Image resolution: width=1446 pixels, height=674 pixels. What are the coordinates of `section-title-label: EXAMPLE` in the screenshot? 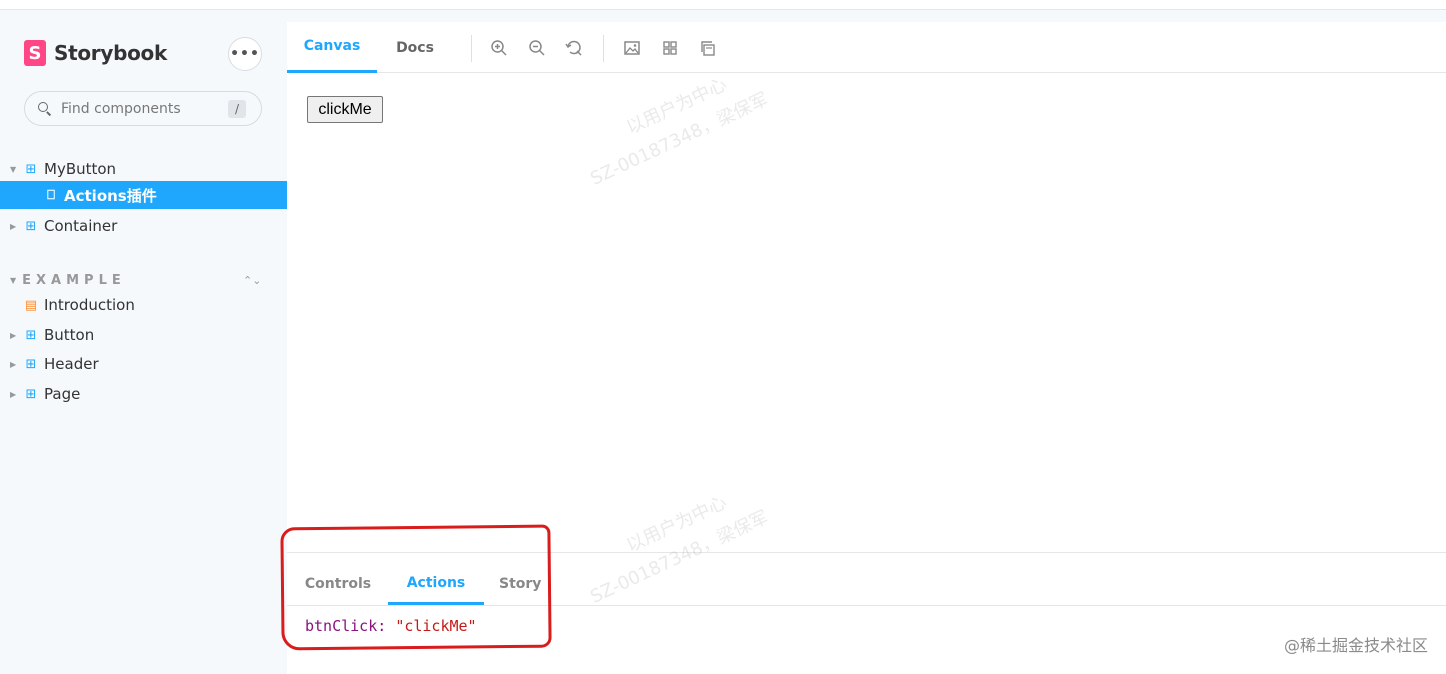 It's located at (74, 280).